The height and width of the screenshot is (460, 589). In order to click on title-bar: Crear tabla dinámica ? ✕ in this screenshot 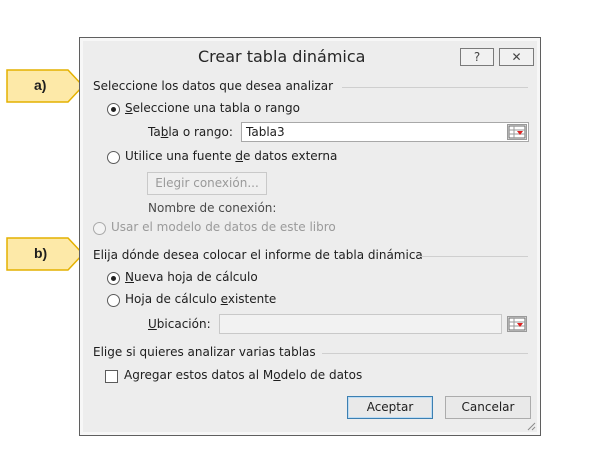, I will do `click(310, 56)`.